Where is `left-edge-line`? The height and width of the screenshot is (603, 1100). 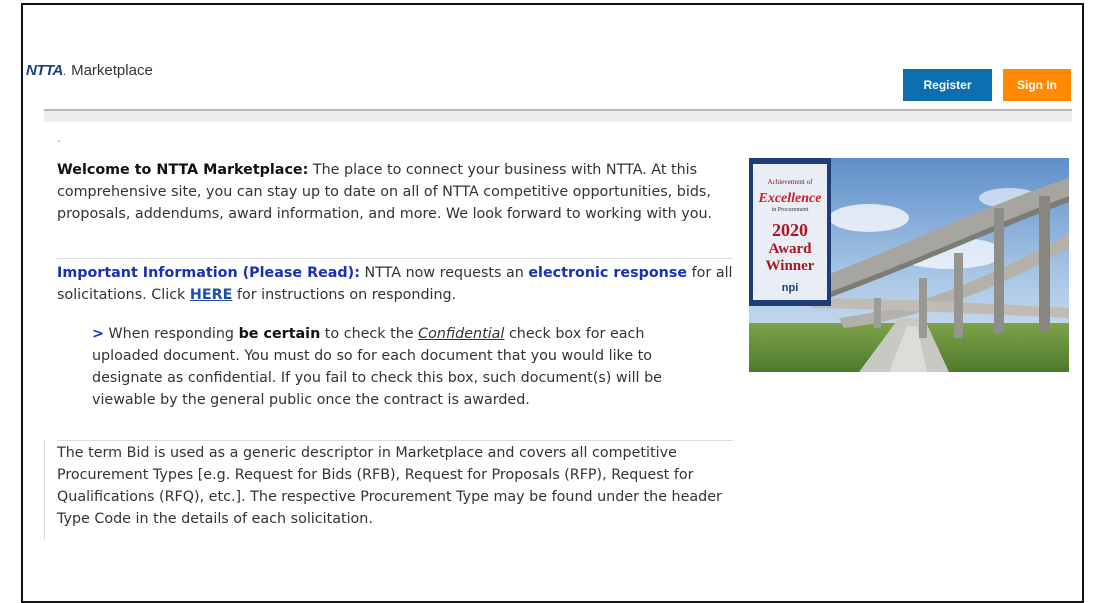
left-edge-line is located at coordinates (44, 490).